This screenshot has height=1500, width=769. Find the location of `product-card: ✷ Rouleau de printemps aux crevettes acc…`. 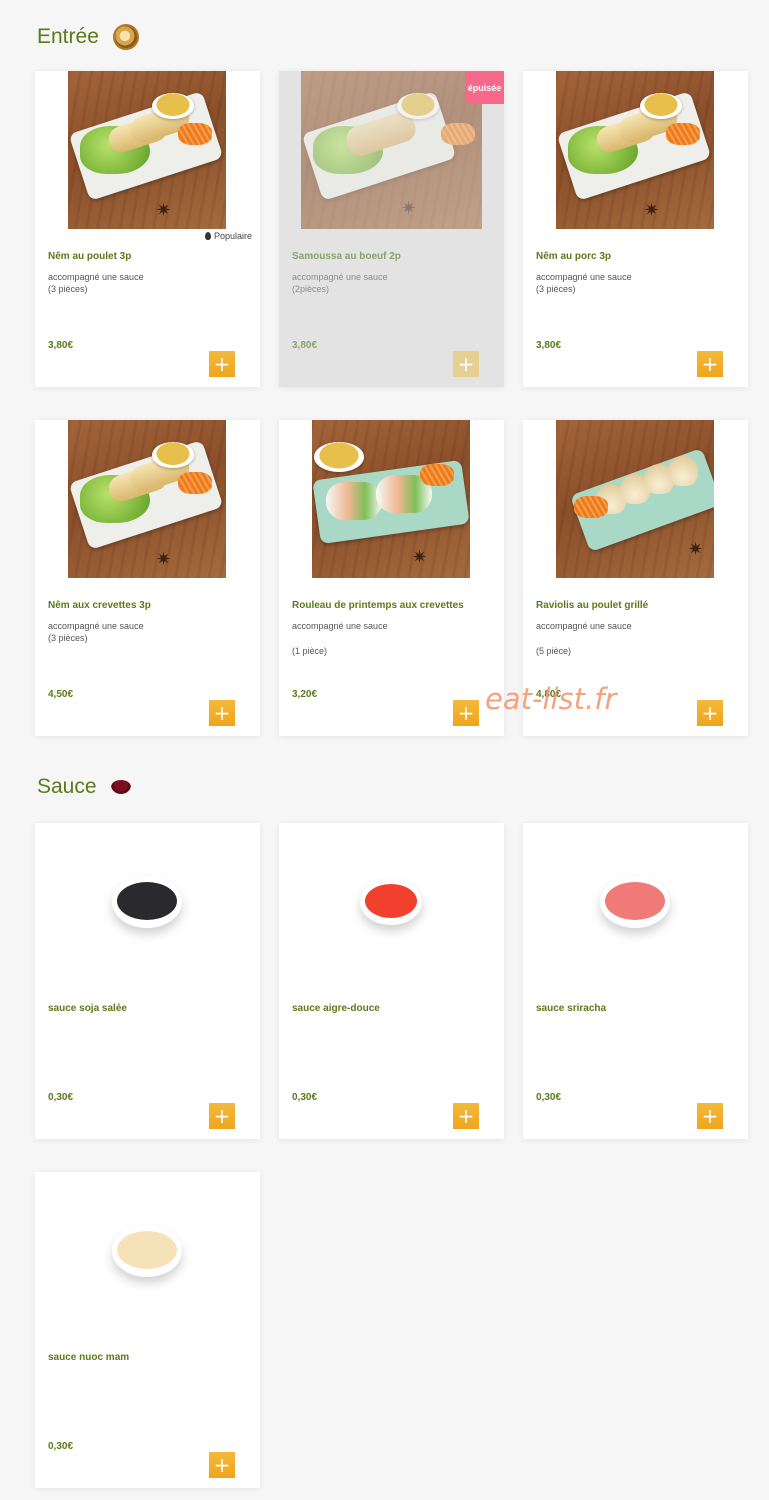

product-card: ✷ Rouleau de printemps aux crevettes acc… is located at coordinates (391, 578).